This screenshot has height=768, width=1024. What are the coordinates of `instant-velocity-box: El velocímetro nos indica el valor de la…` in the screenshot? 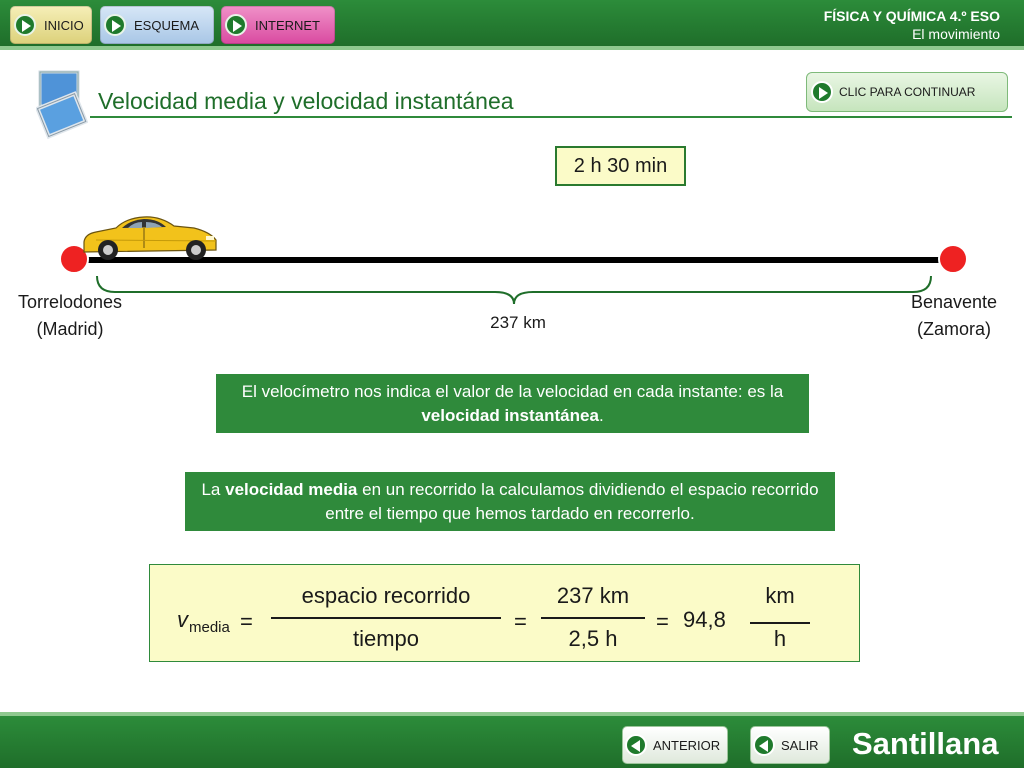 It's located at (512, 403).